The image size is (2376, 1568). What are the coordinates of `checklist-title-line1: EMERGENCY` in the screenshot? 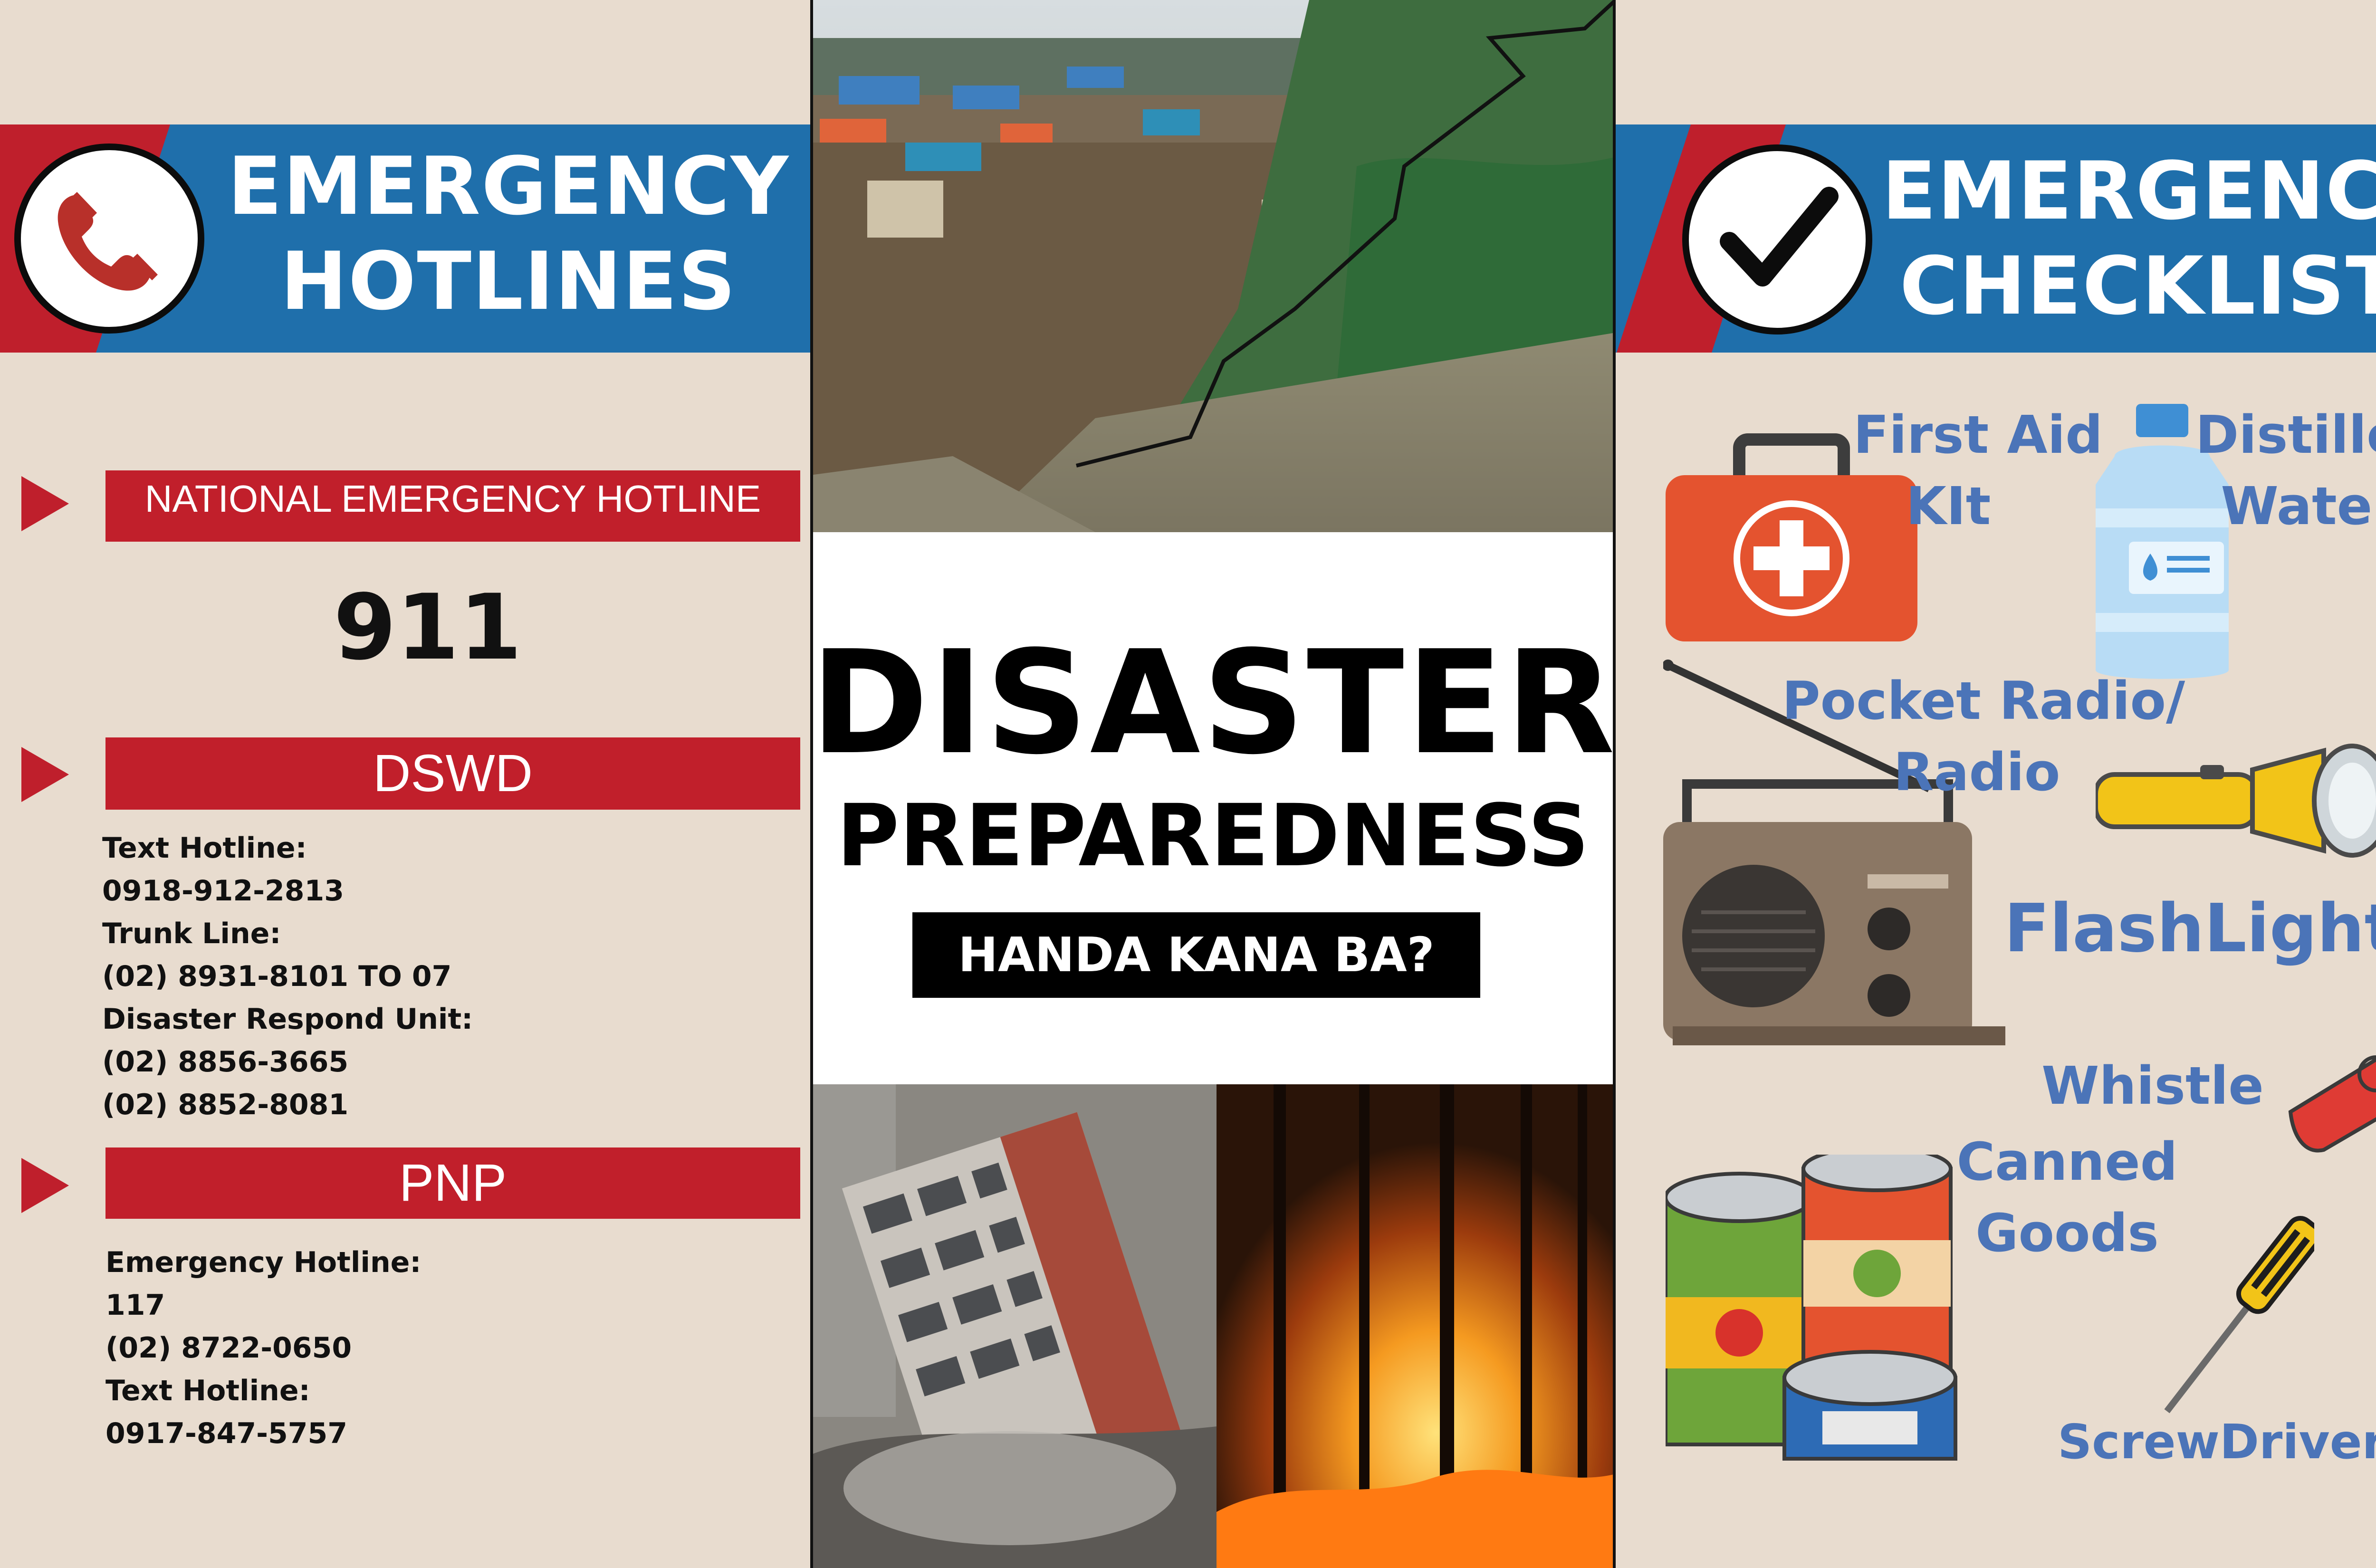 It's located at (2129, 191).